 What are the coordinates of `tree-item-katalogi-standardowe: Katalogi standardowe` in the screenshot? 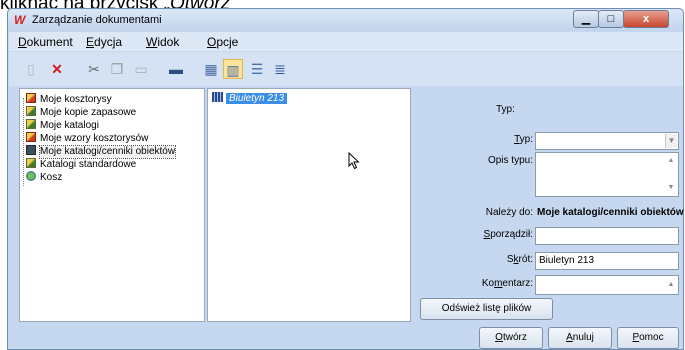 It's located at (81, 164).